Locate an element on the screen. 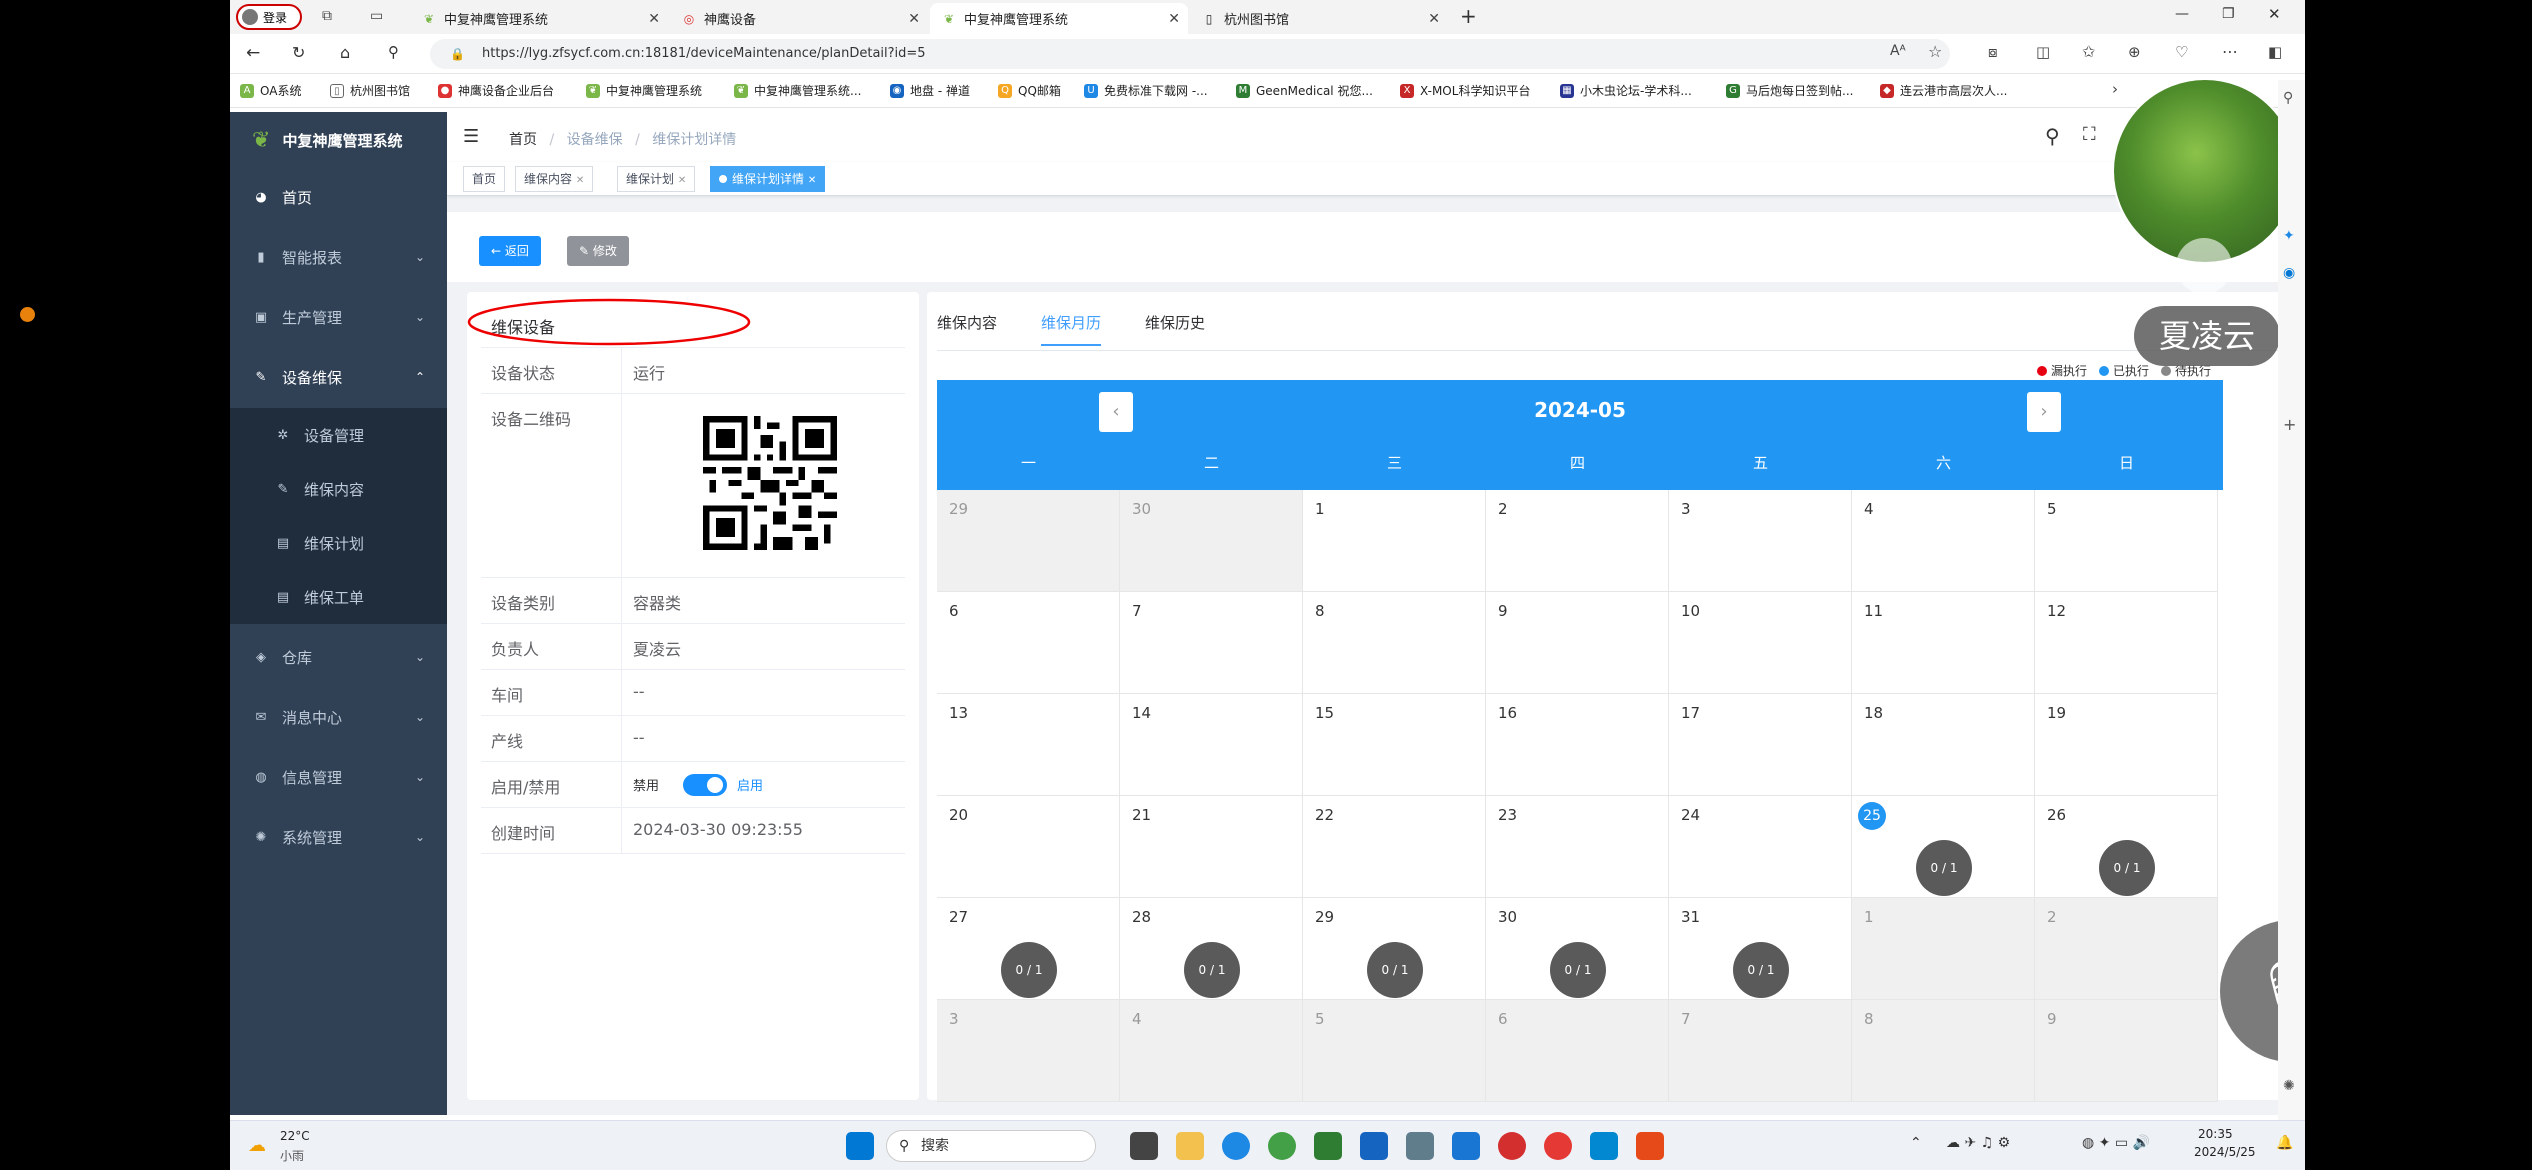 This screenshot has width=2532, height=1170. tab-maint-history: 维保历史 is located at coordinates (1175, 322).